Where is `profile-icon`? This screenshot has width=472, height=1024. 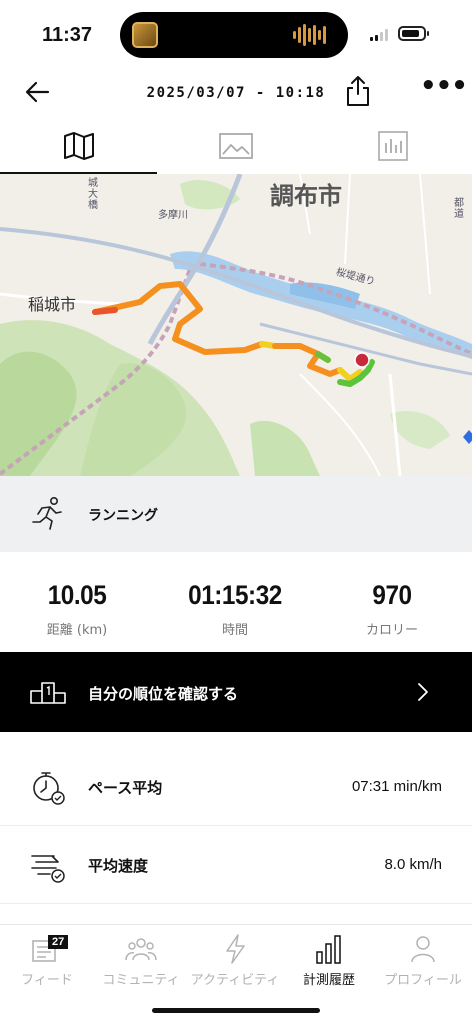 profile-icon is located at coordinates (423, 949).